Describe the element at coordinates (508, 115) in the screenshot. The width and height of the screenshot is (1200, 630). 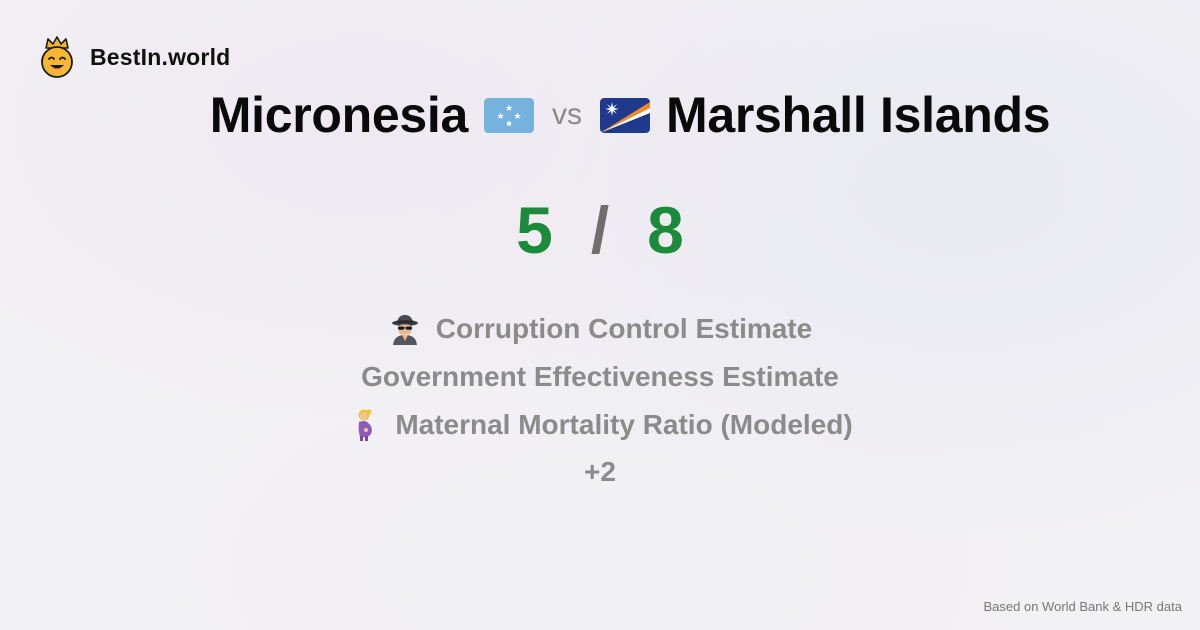
I see `micronesia-flag-icon` at that location.